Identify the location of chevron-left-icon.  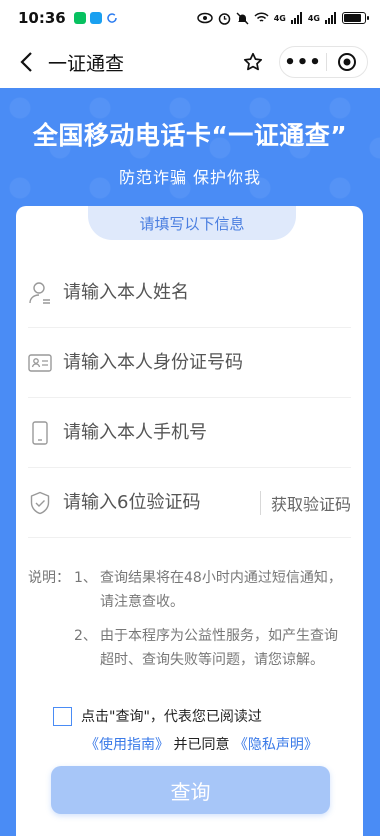
(26, 62).